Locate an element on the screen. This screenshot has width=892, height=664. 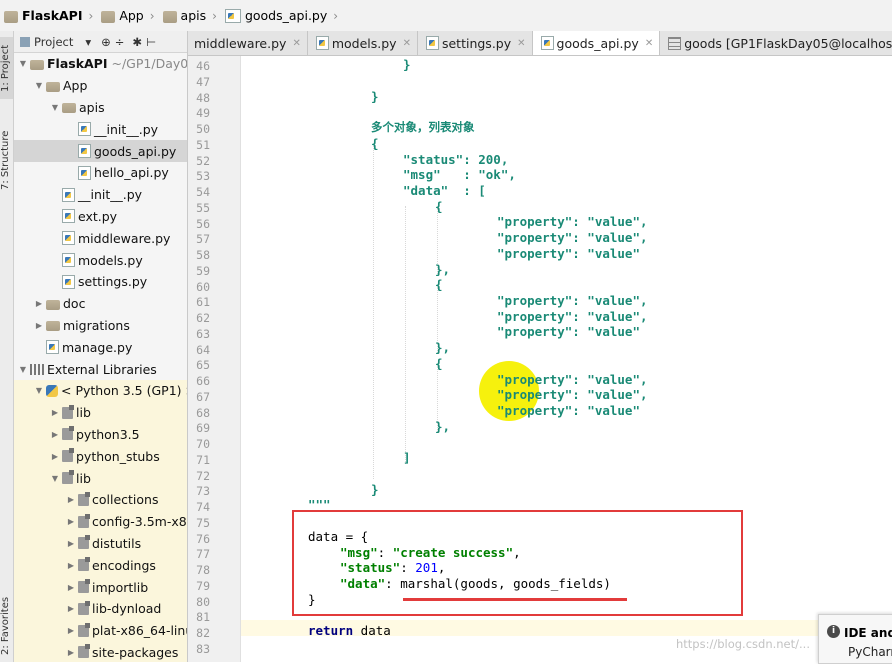
line-number: 52 is located at coordinates (203, 160).